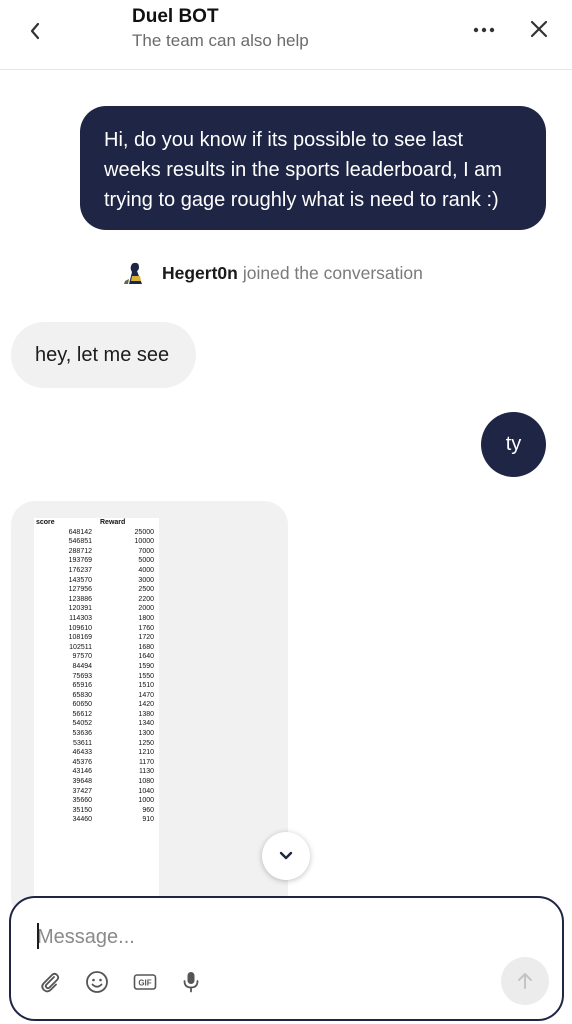 This screenshot has height=1024, width=572. I want to click on chevron-left-icon, so click(35, 31).